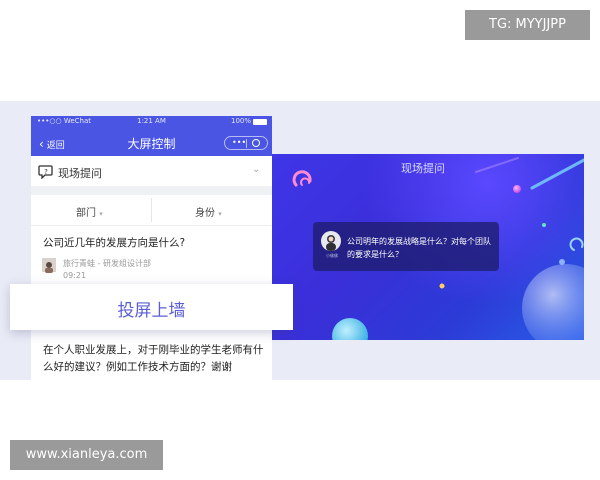 The height and width of the screenshot is (480, 600). Describe the element at coordinates (332, 255) in the screenshot. I see `asker-name: 小佛佛` at that location.